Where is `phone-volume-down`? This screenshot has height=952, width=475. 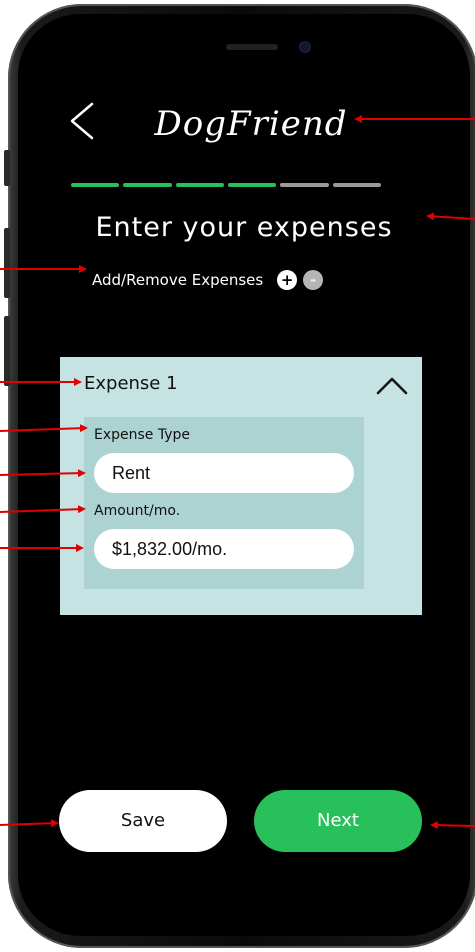
phone-volume-down is located at coordinates (7, 351).